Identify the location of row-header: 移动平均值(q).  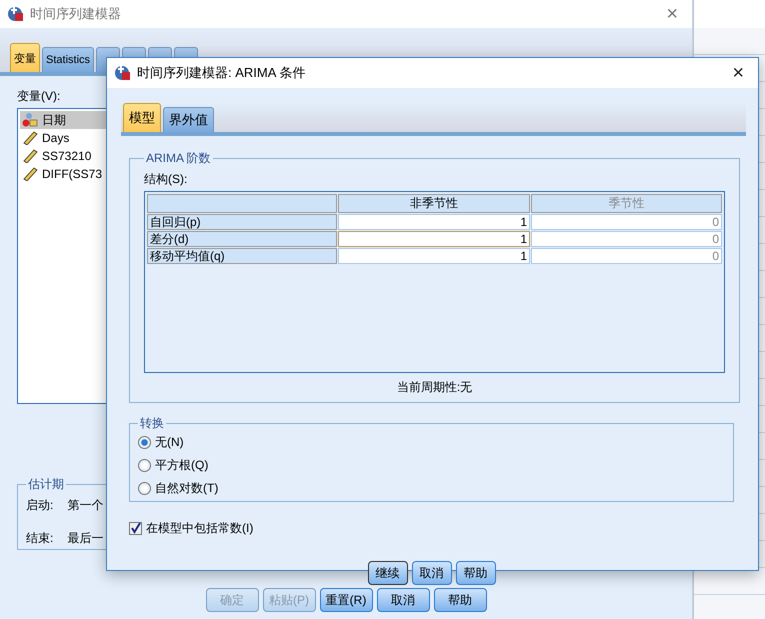
(242, 256).